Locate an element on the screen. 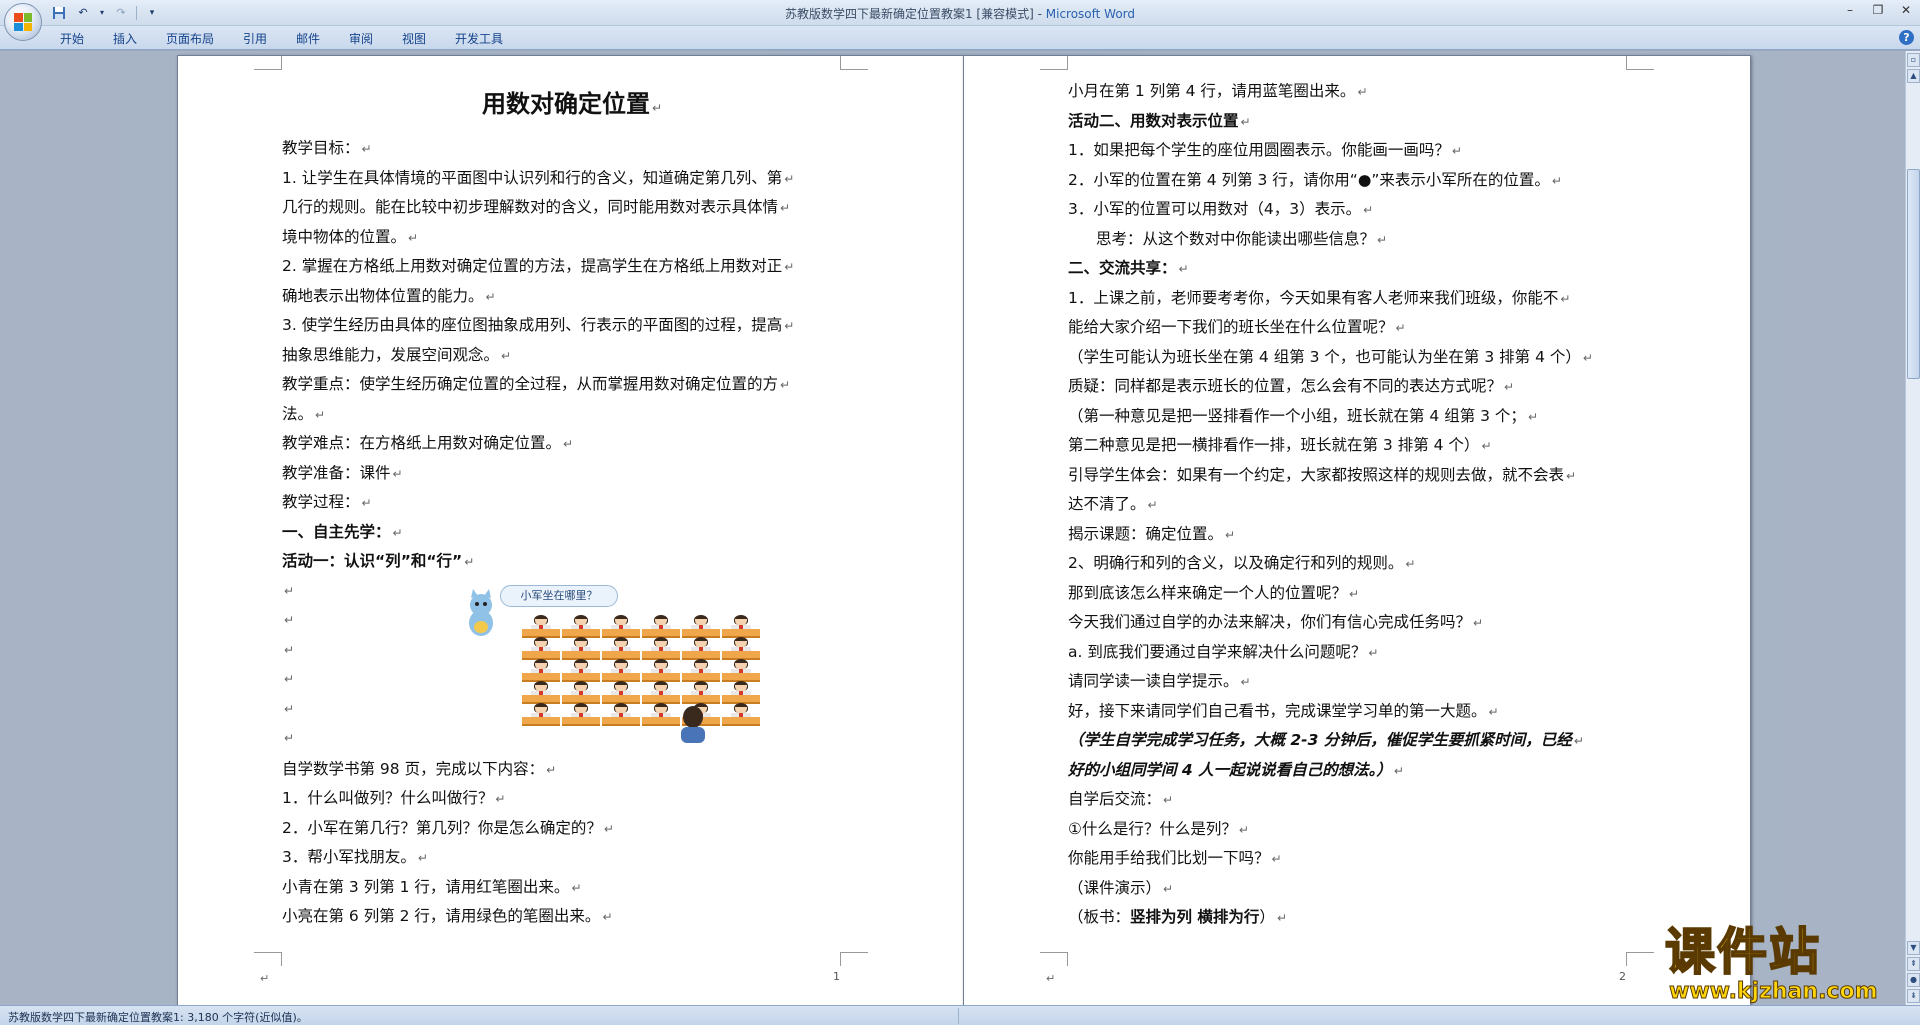 The width and height of the screenshot is (1920, 1025). paragraph: 1．如果把每个学生的座位用圆圈表示。你能画一画吗？ ↵ is located at coordinates (1368, 151).